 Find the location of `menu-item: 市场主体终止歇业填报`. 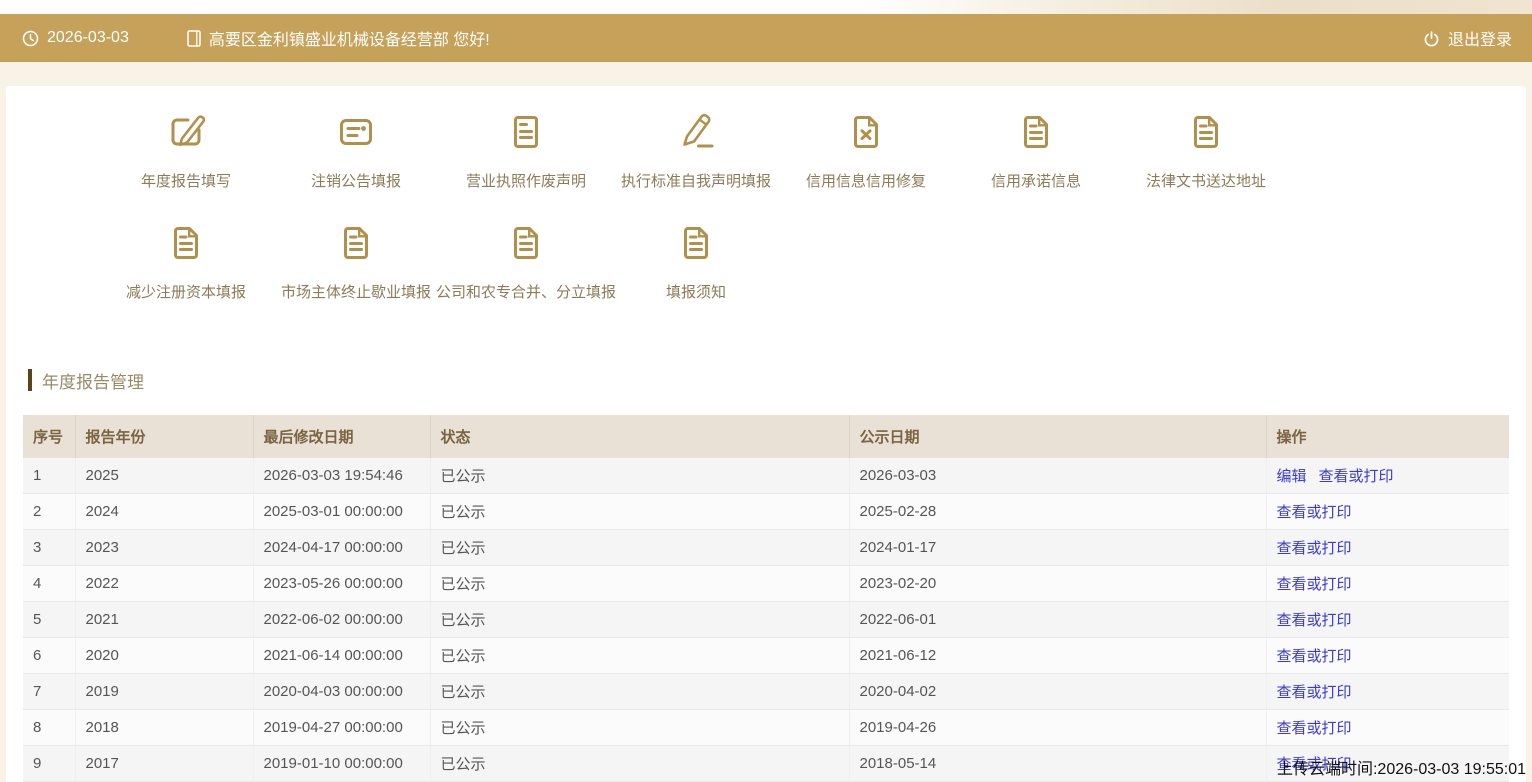

menu-item: 市场主体终止歇业填报 is located at coordinates (356, 260).